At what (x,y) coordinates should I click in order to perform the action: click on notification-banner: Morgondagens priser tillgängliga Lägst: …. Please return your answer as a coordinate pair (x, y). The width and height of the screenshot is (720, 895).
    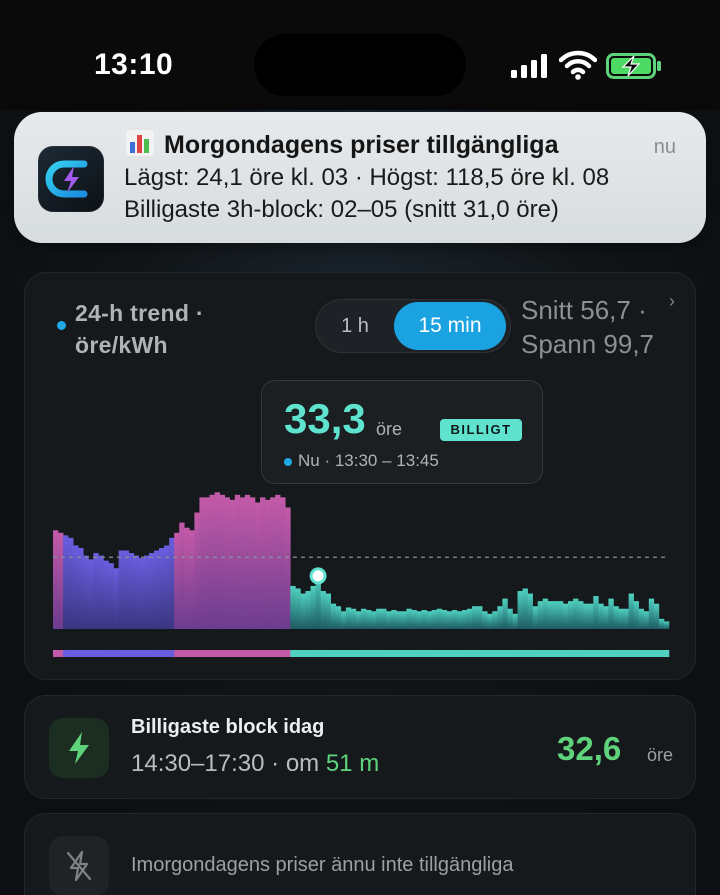
    Looking at the image, I should click on (360, 177).